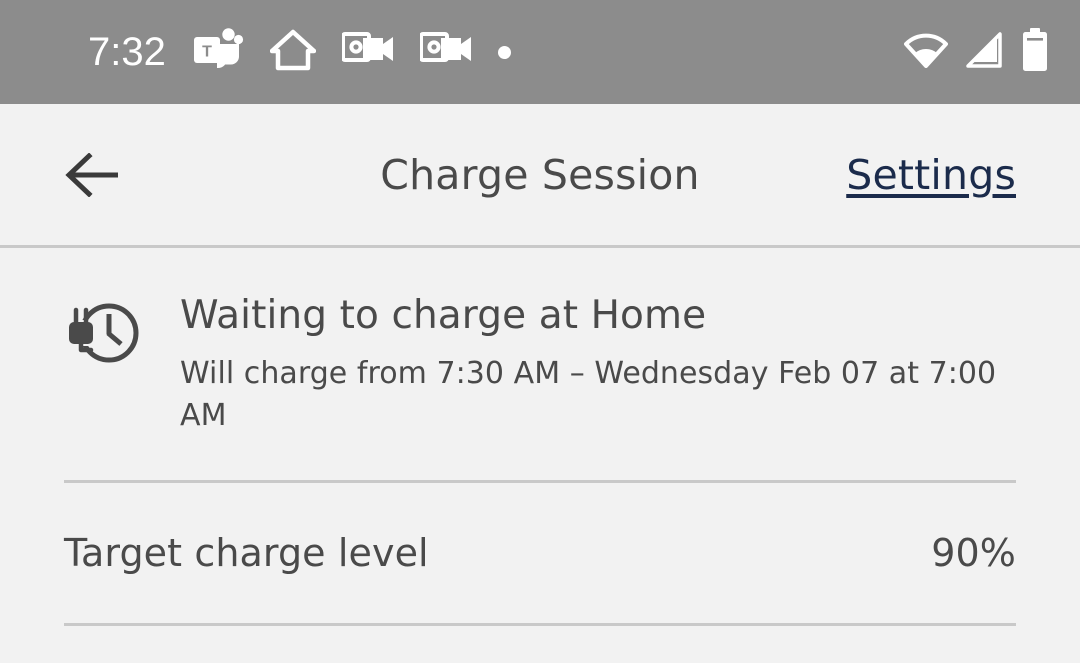 Image resolution: width=1080 pixels, height=663 pixels. What do you see at coordinates (246, 553) in the screenshot?
I see `target-charge-level-label: Target charge level` at bounding box center [246, 553].